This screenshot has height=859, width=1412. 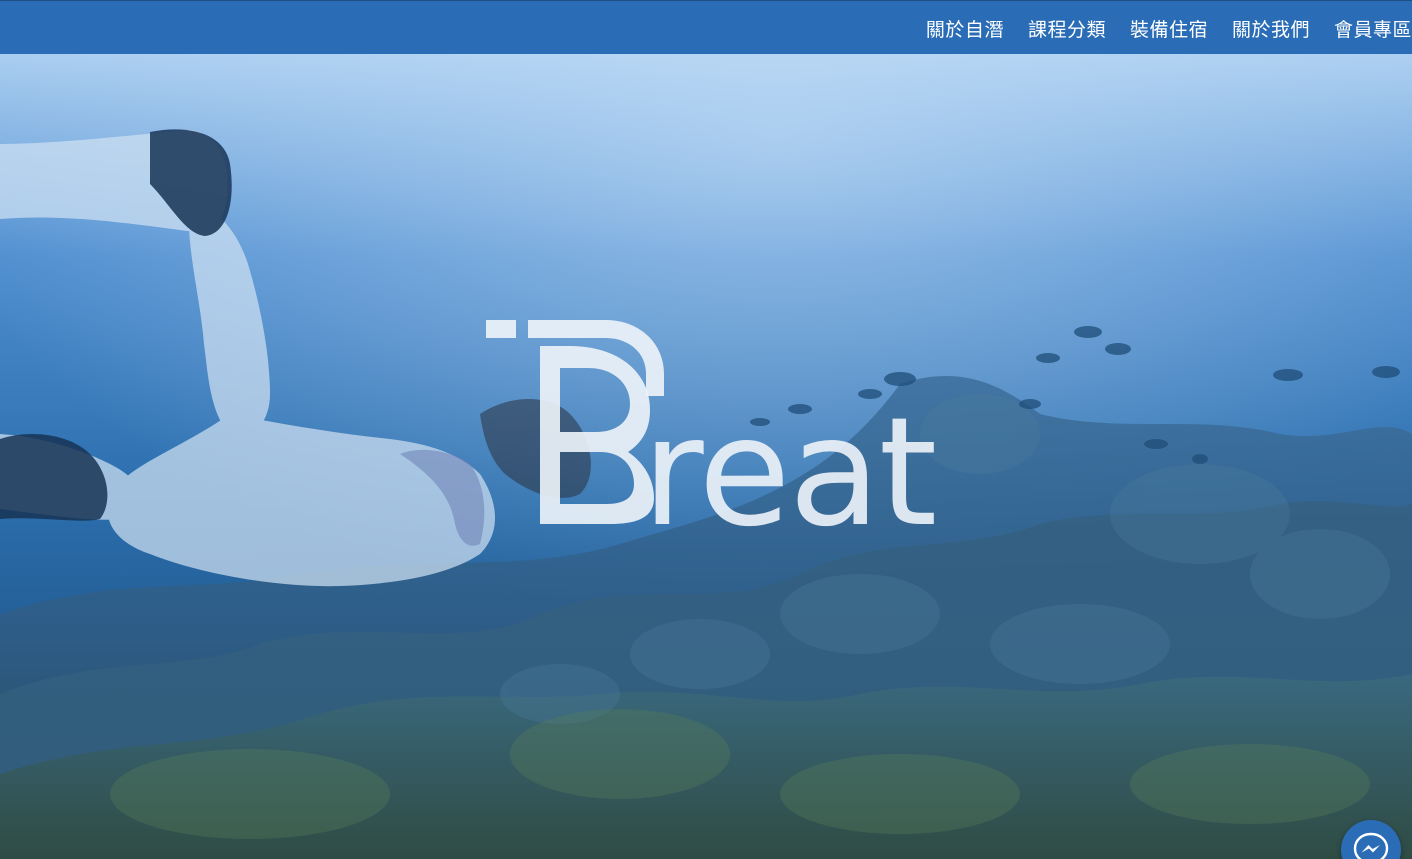 What do you see at coordinates (795, 457) in the screenshot?
I see `logo-text: reath` at bounding box center [795, 457].